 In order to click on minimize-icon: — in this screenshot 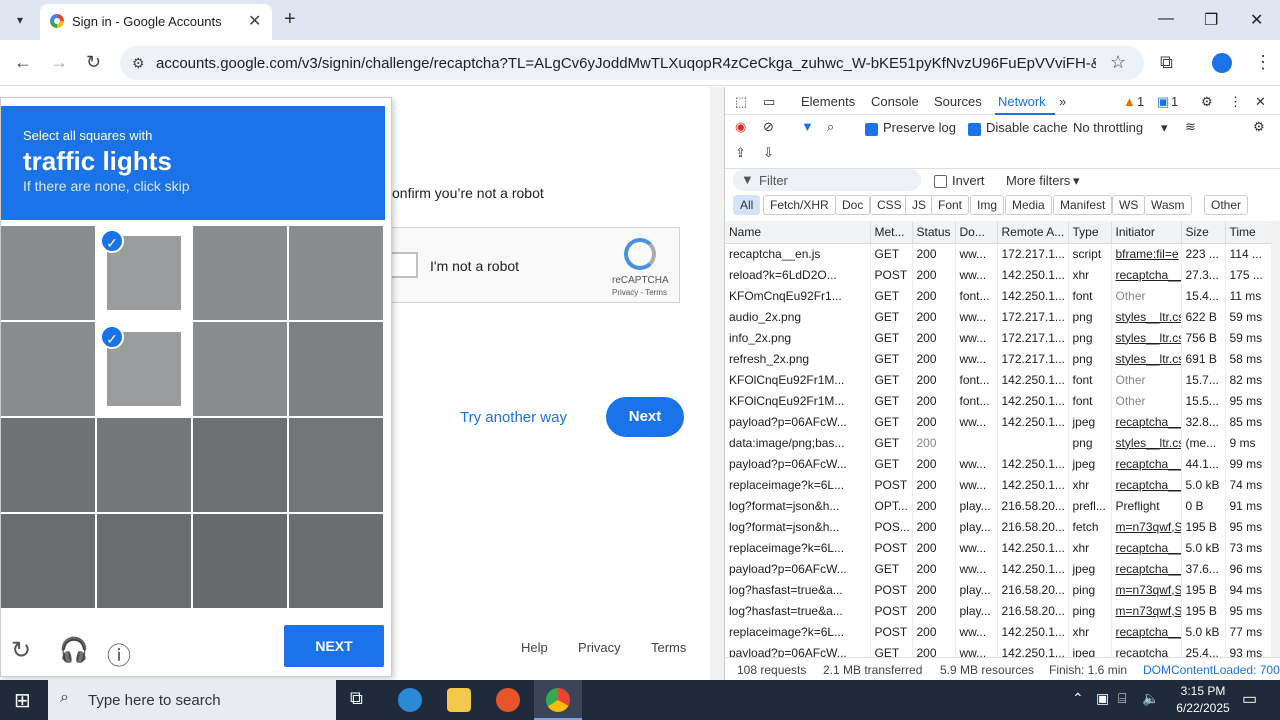, I will do `click(1166, 19)`.